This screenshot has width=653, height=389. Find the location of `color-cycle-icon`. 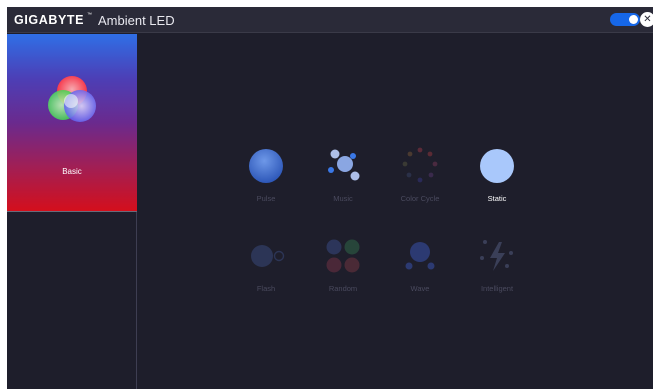

color-cycle-icon is located at coordinates (420, 165).